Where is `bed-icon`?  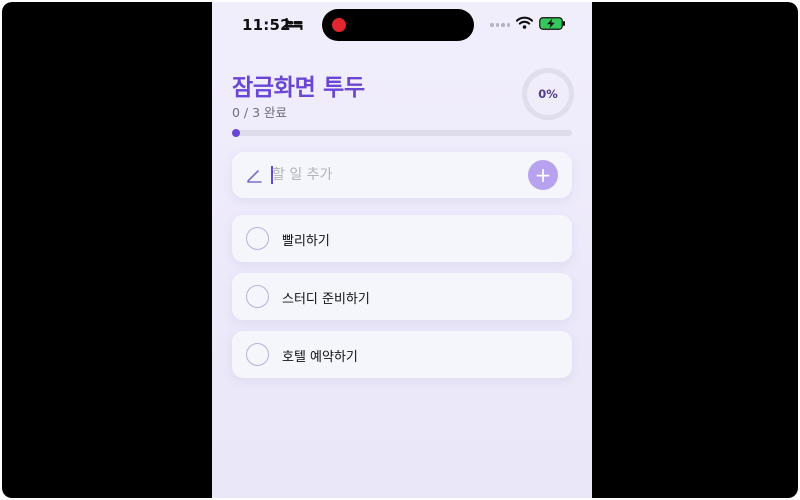
bed-icon is located at coordinates (294, 24).